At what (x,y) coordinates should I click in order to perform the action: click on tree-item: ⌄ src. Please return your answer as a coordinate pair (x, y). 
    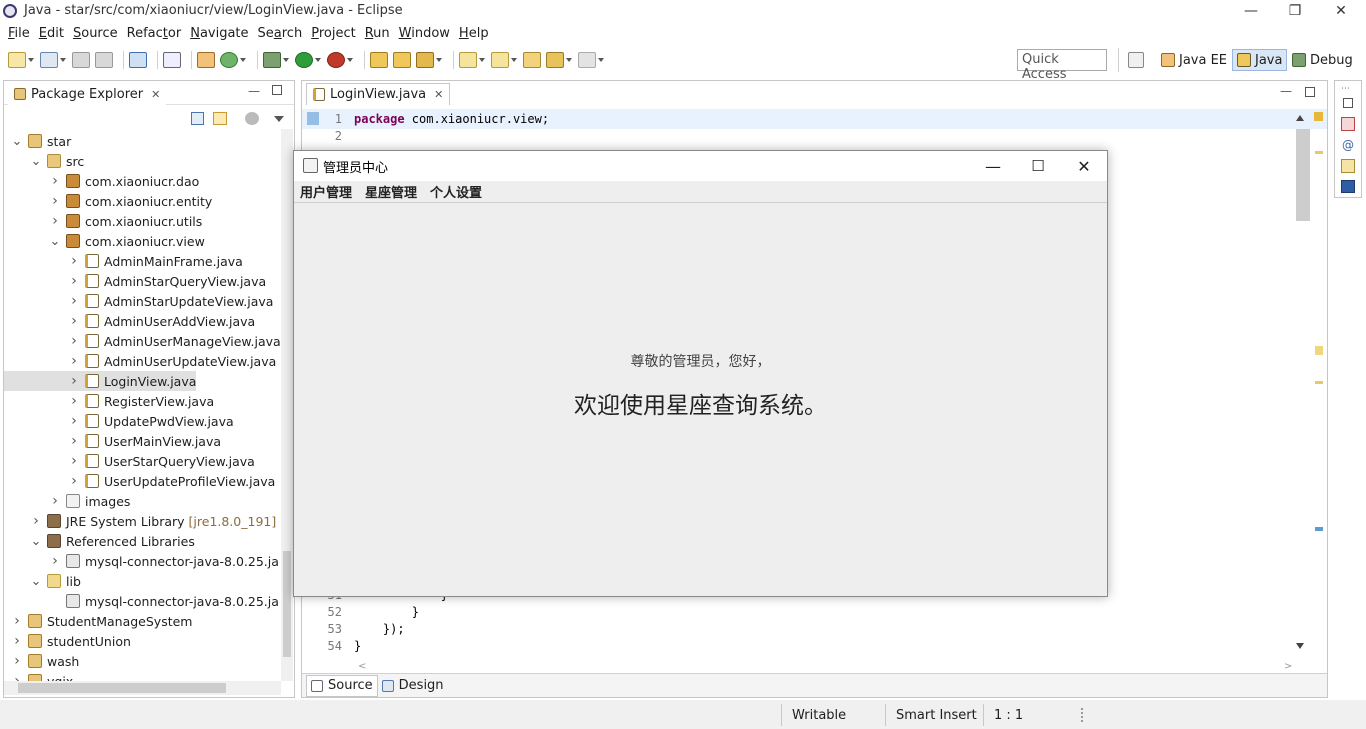
    Looking at the image, I should click on (44, 161).